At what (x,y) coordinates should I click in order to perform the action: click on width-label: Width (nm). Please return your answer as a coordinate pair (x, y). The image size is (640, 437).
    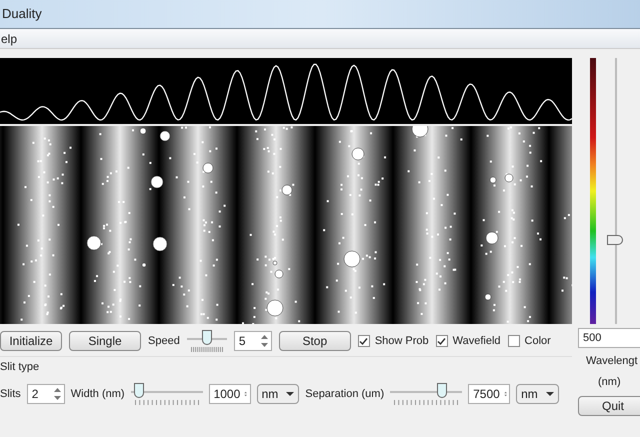
    Looking at the image, I should click on (97, 394).